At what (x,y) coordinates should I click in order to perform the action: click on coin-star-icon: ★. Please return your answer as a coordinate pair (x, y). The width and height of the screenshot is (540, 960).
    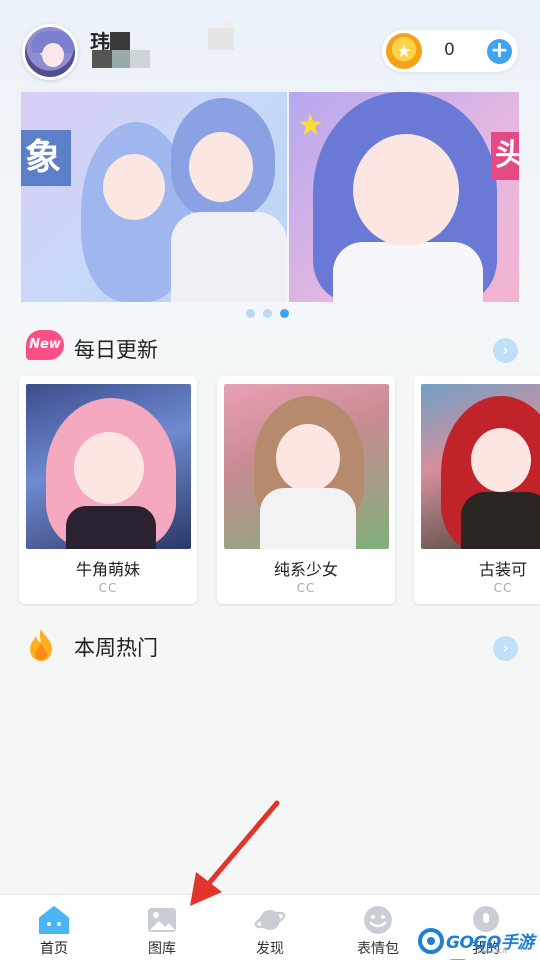
    Looking at the image, I should click on (404, 51).